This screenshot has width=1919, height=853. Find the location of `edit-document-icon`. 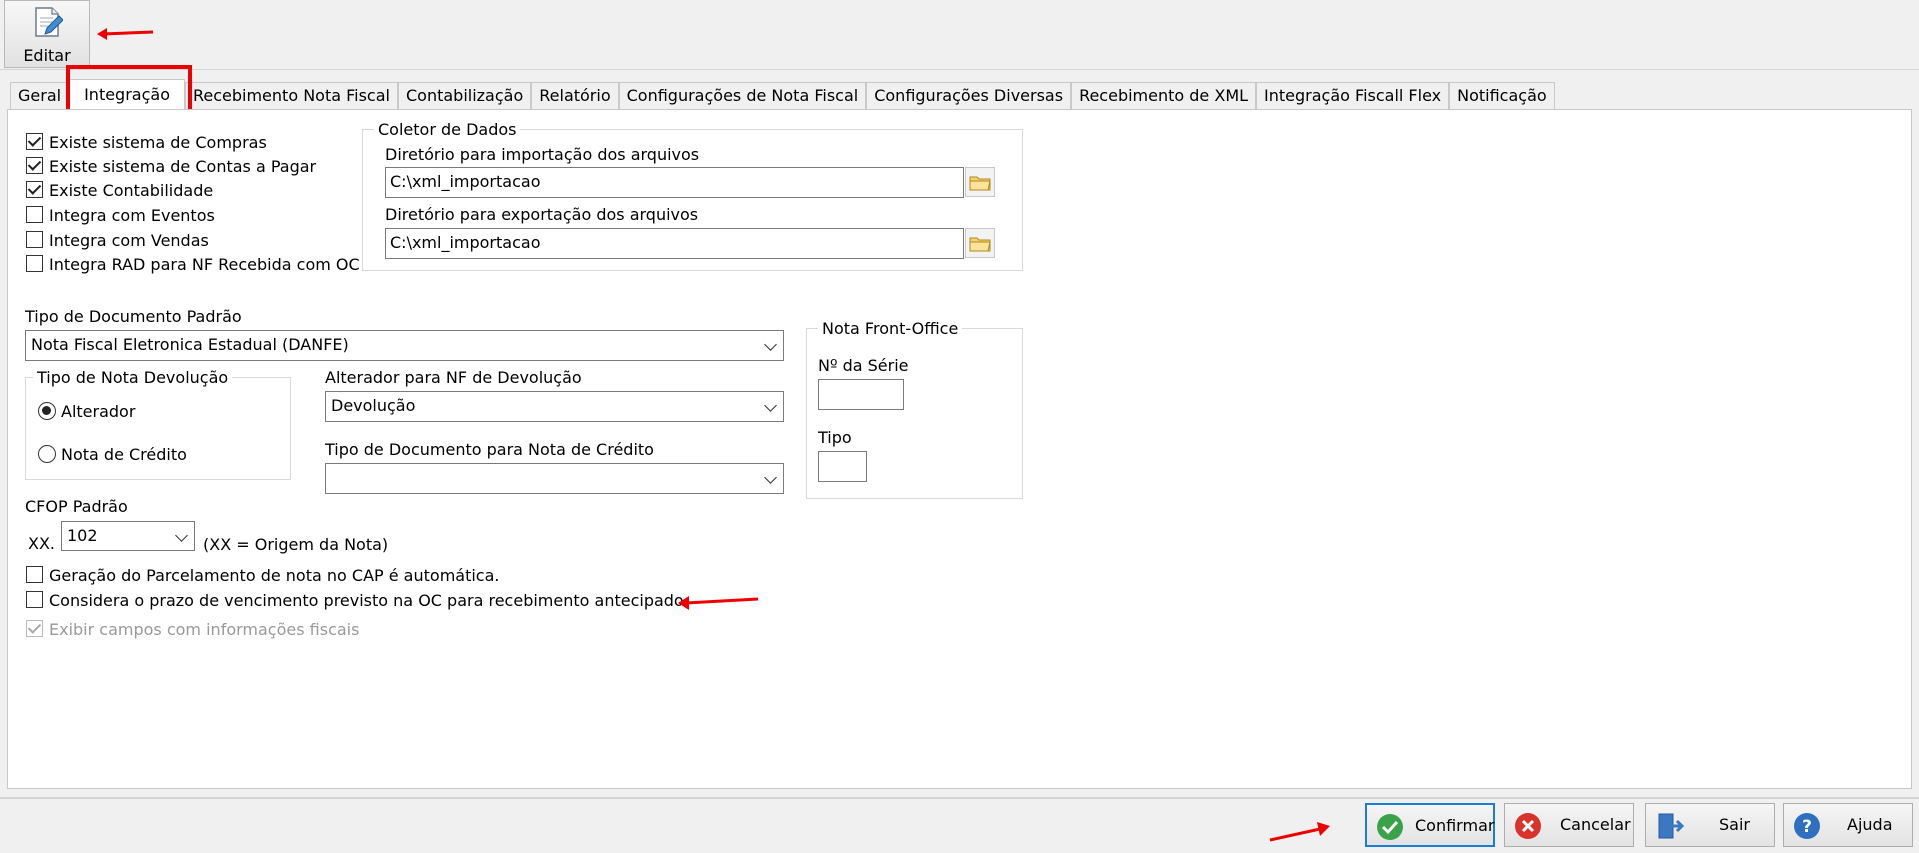

edit-document-icon is located at coordinates (49, 22).